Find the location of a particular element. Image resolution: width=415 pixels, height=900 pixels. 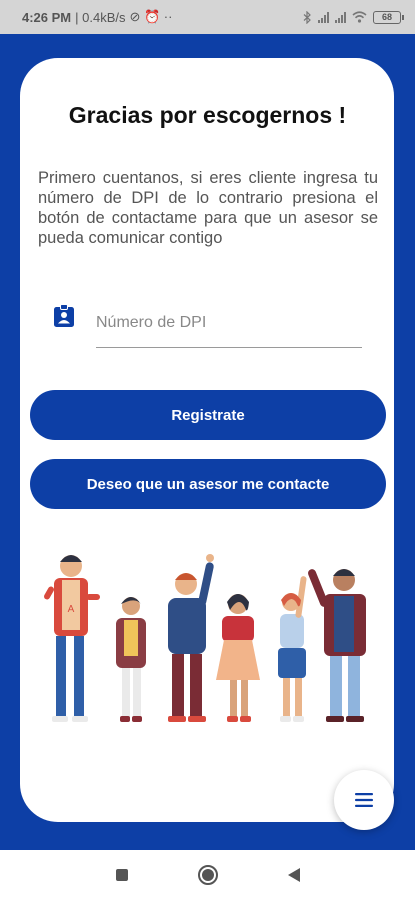

status-left: 4:26 PM | 0.4kB/s ⊘ ⏰ ·· is located at coordinates (97, 17).